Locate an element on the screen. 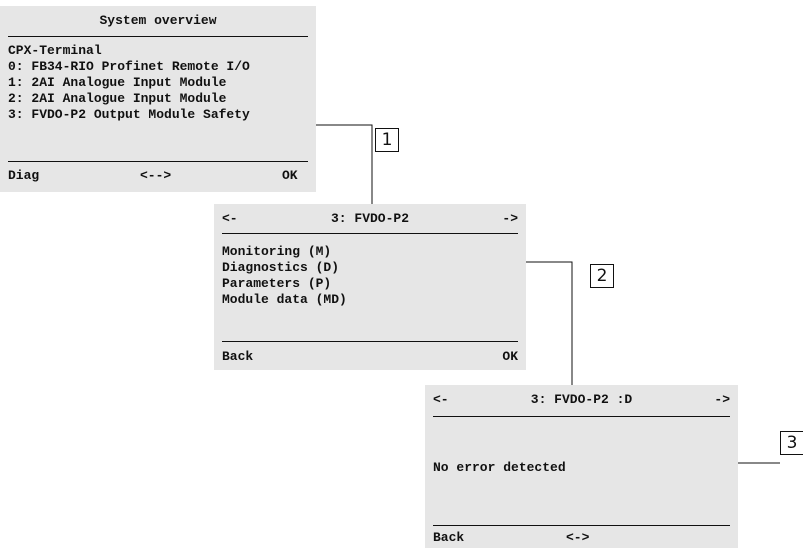  screen3-title-rule is located at coordinates (581, 416).